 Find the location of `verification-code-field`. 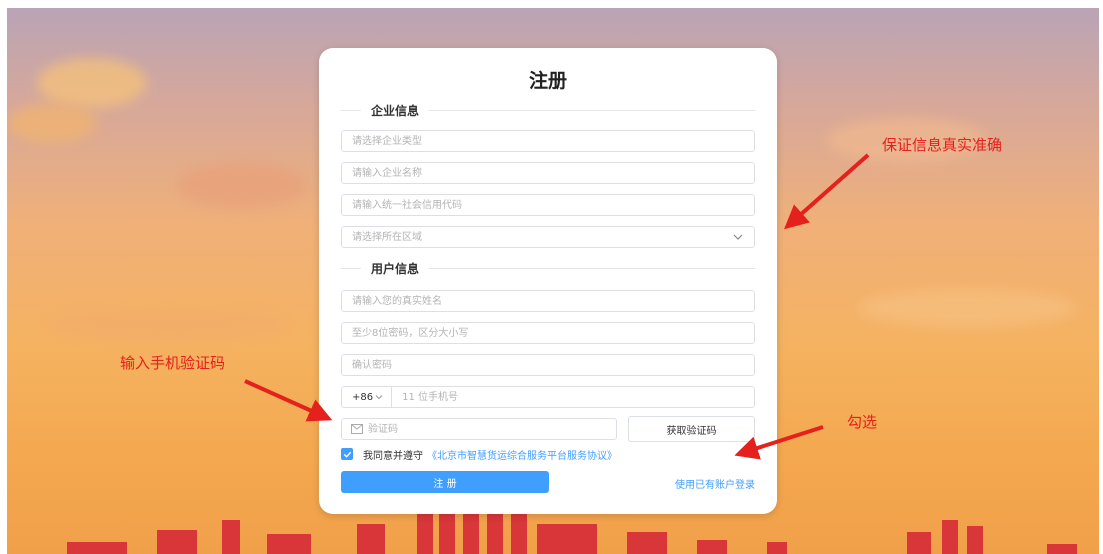

verification-code-field is located at coordinates (479, 429).